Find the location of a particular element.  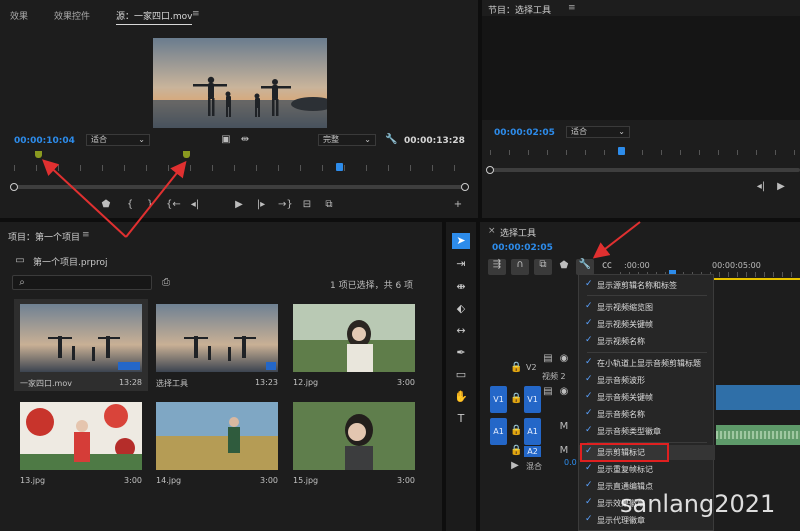

annotation-arrows is located at coordinates (341, 209).